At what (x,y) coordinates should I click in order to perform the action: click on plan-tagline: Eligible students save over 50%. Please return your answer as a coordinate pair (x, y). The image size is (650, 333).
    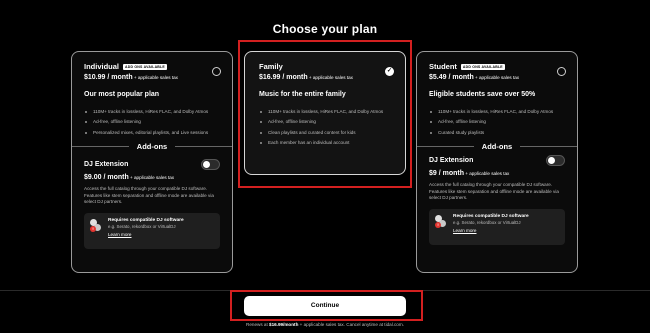
    Looking at the image, I should click on (482, 94).